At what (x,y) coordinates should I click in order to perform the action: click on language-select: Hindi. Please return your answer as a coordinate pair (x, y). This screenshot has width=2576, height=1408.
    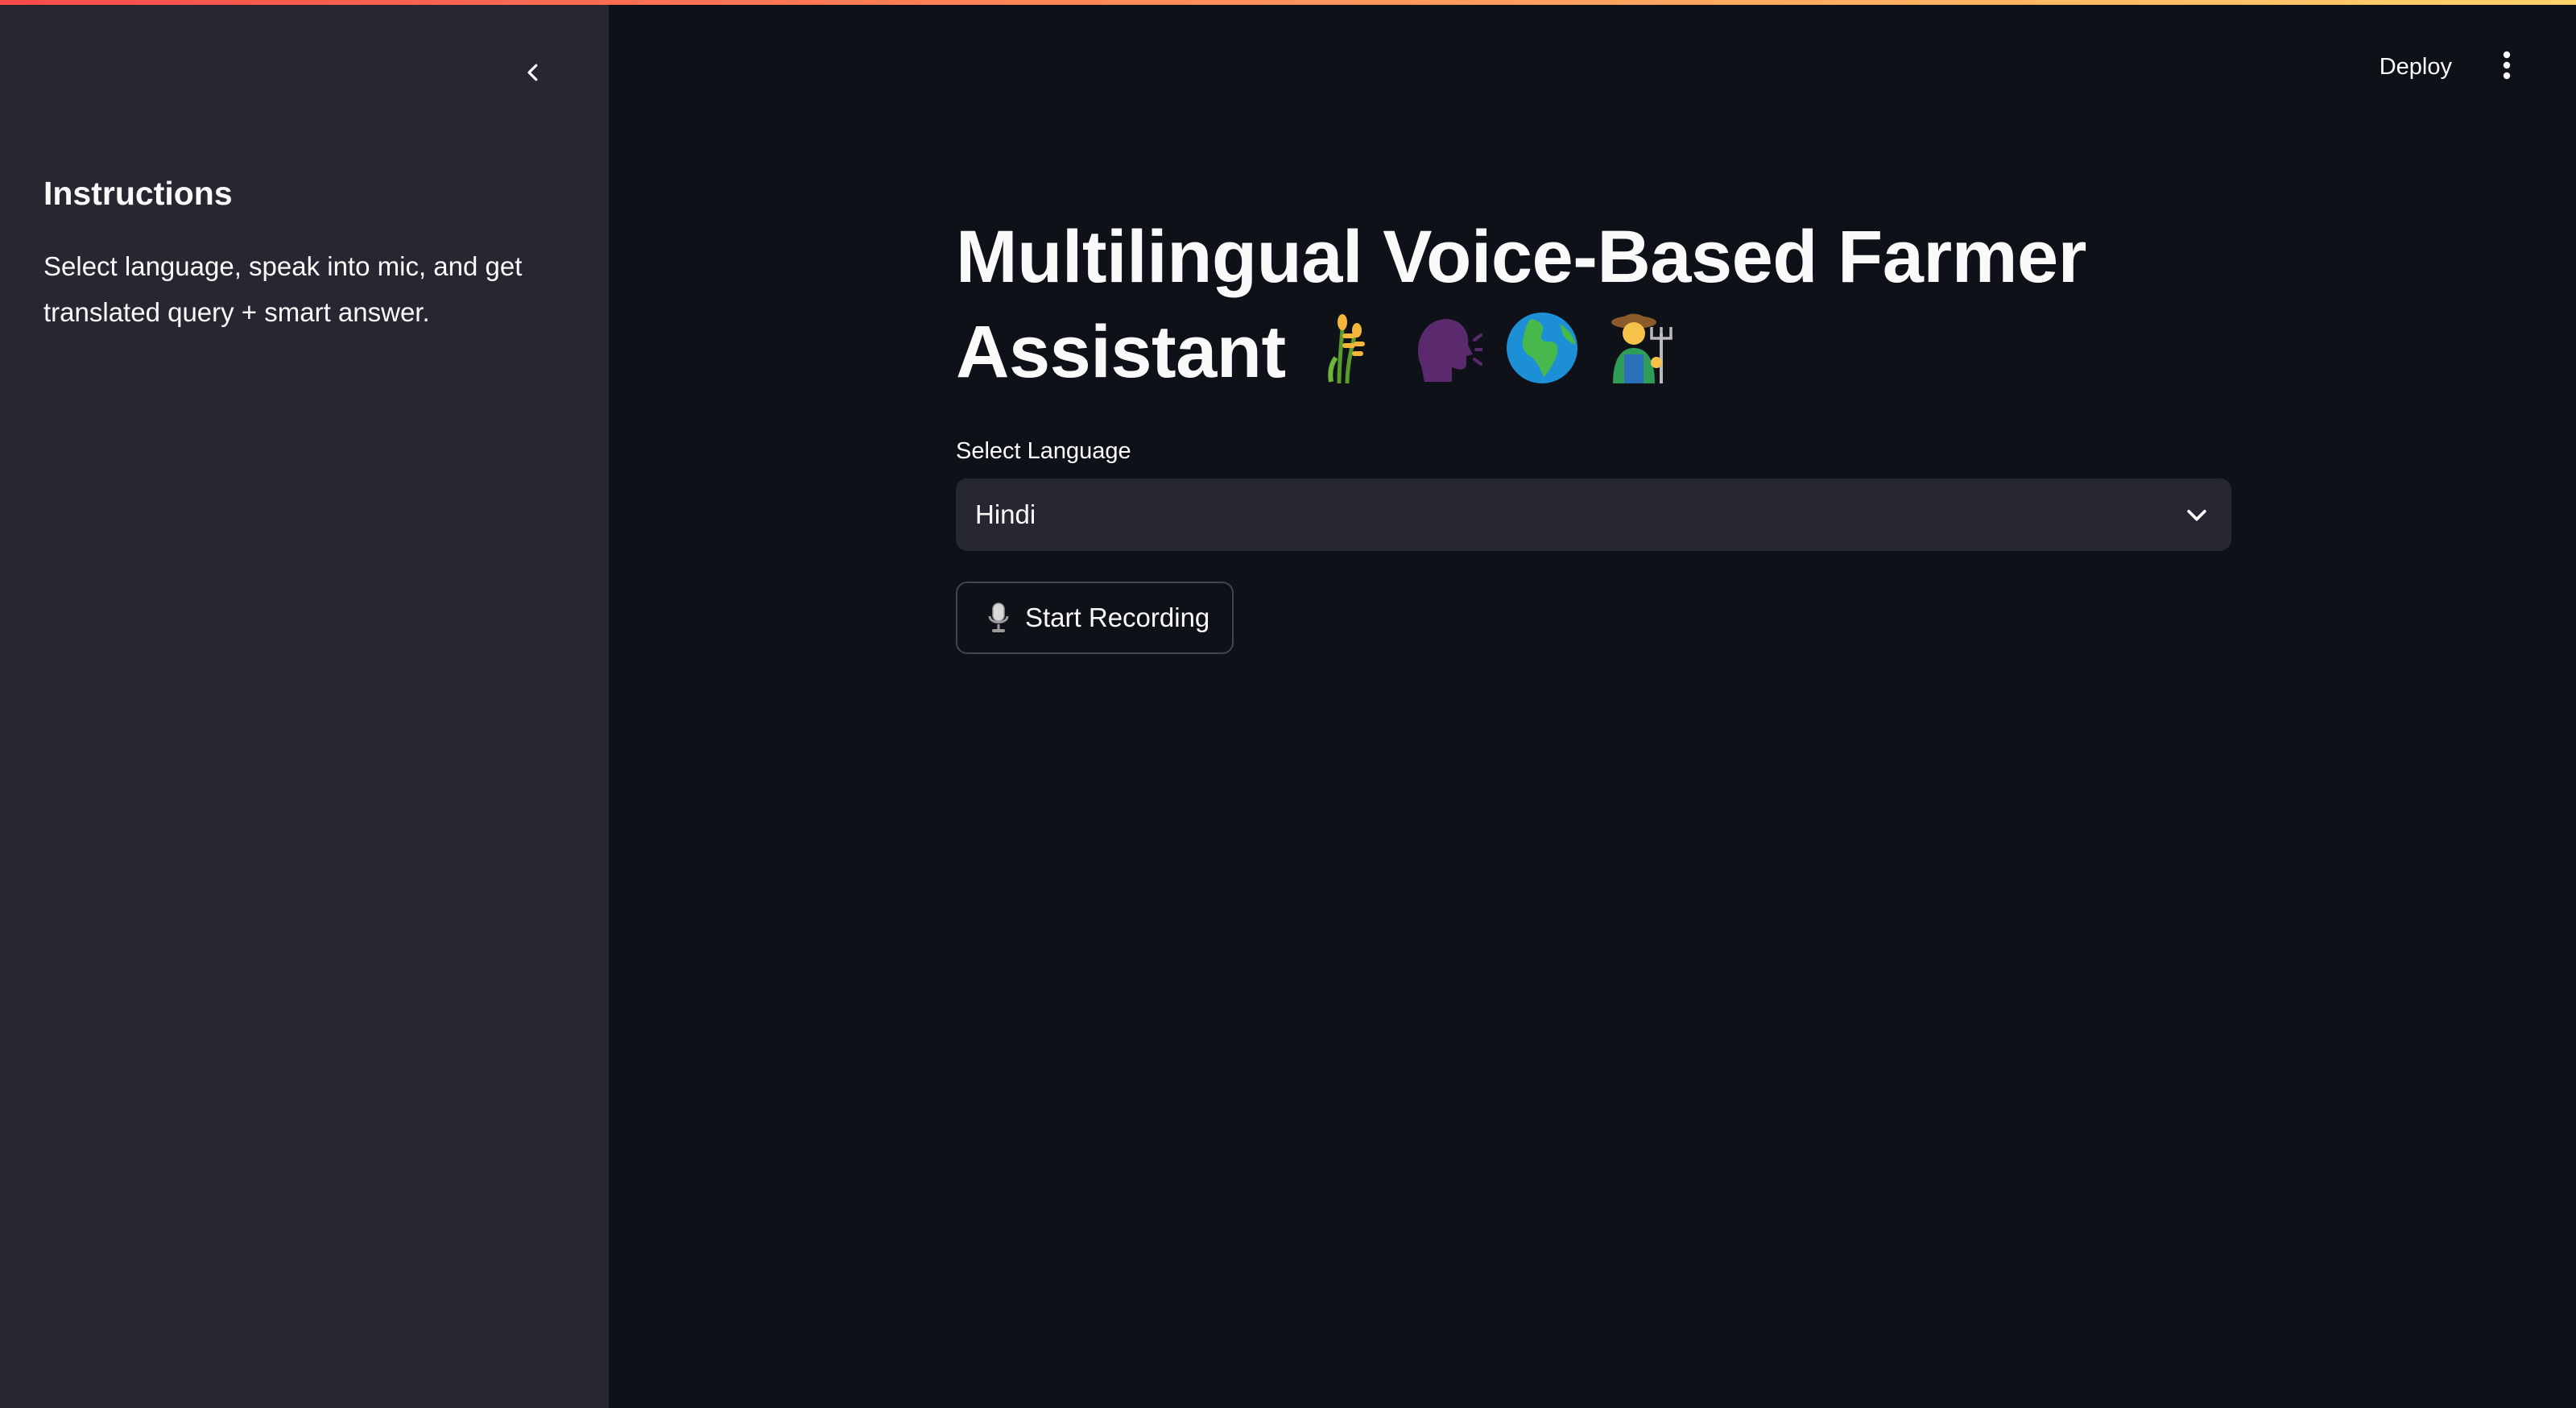
    Looking at the image, I should click on (1594, 514).